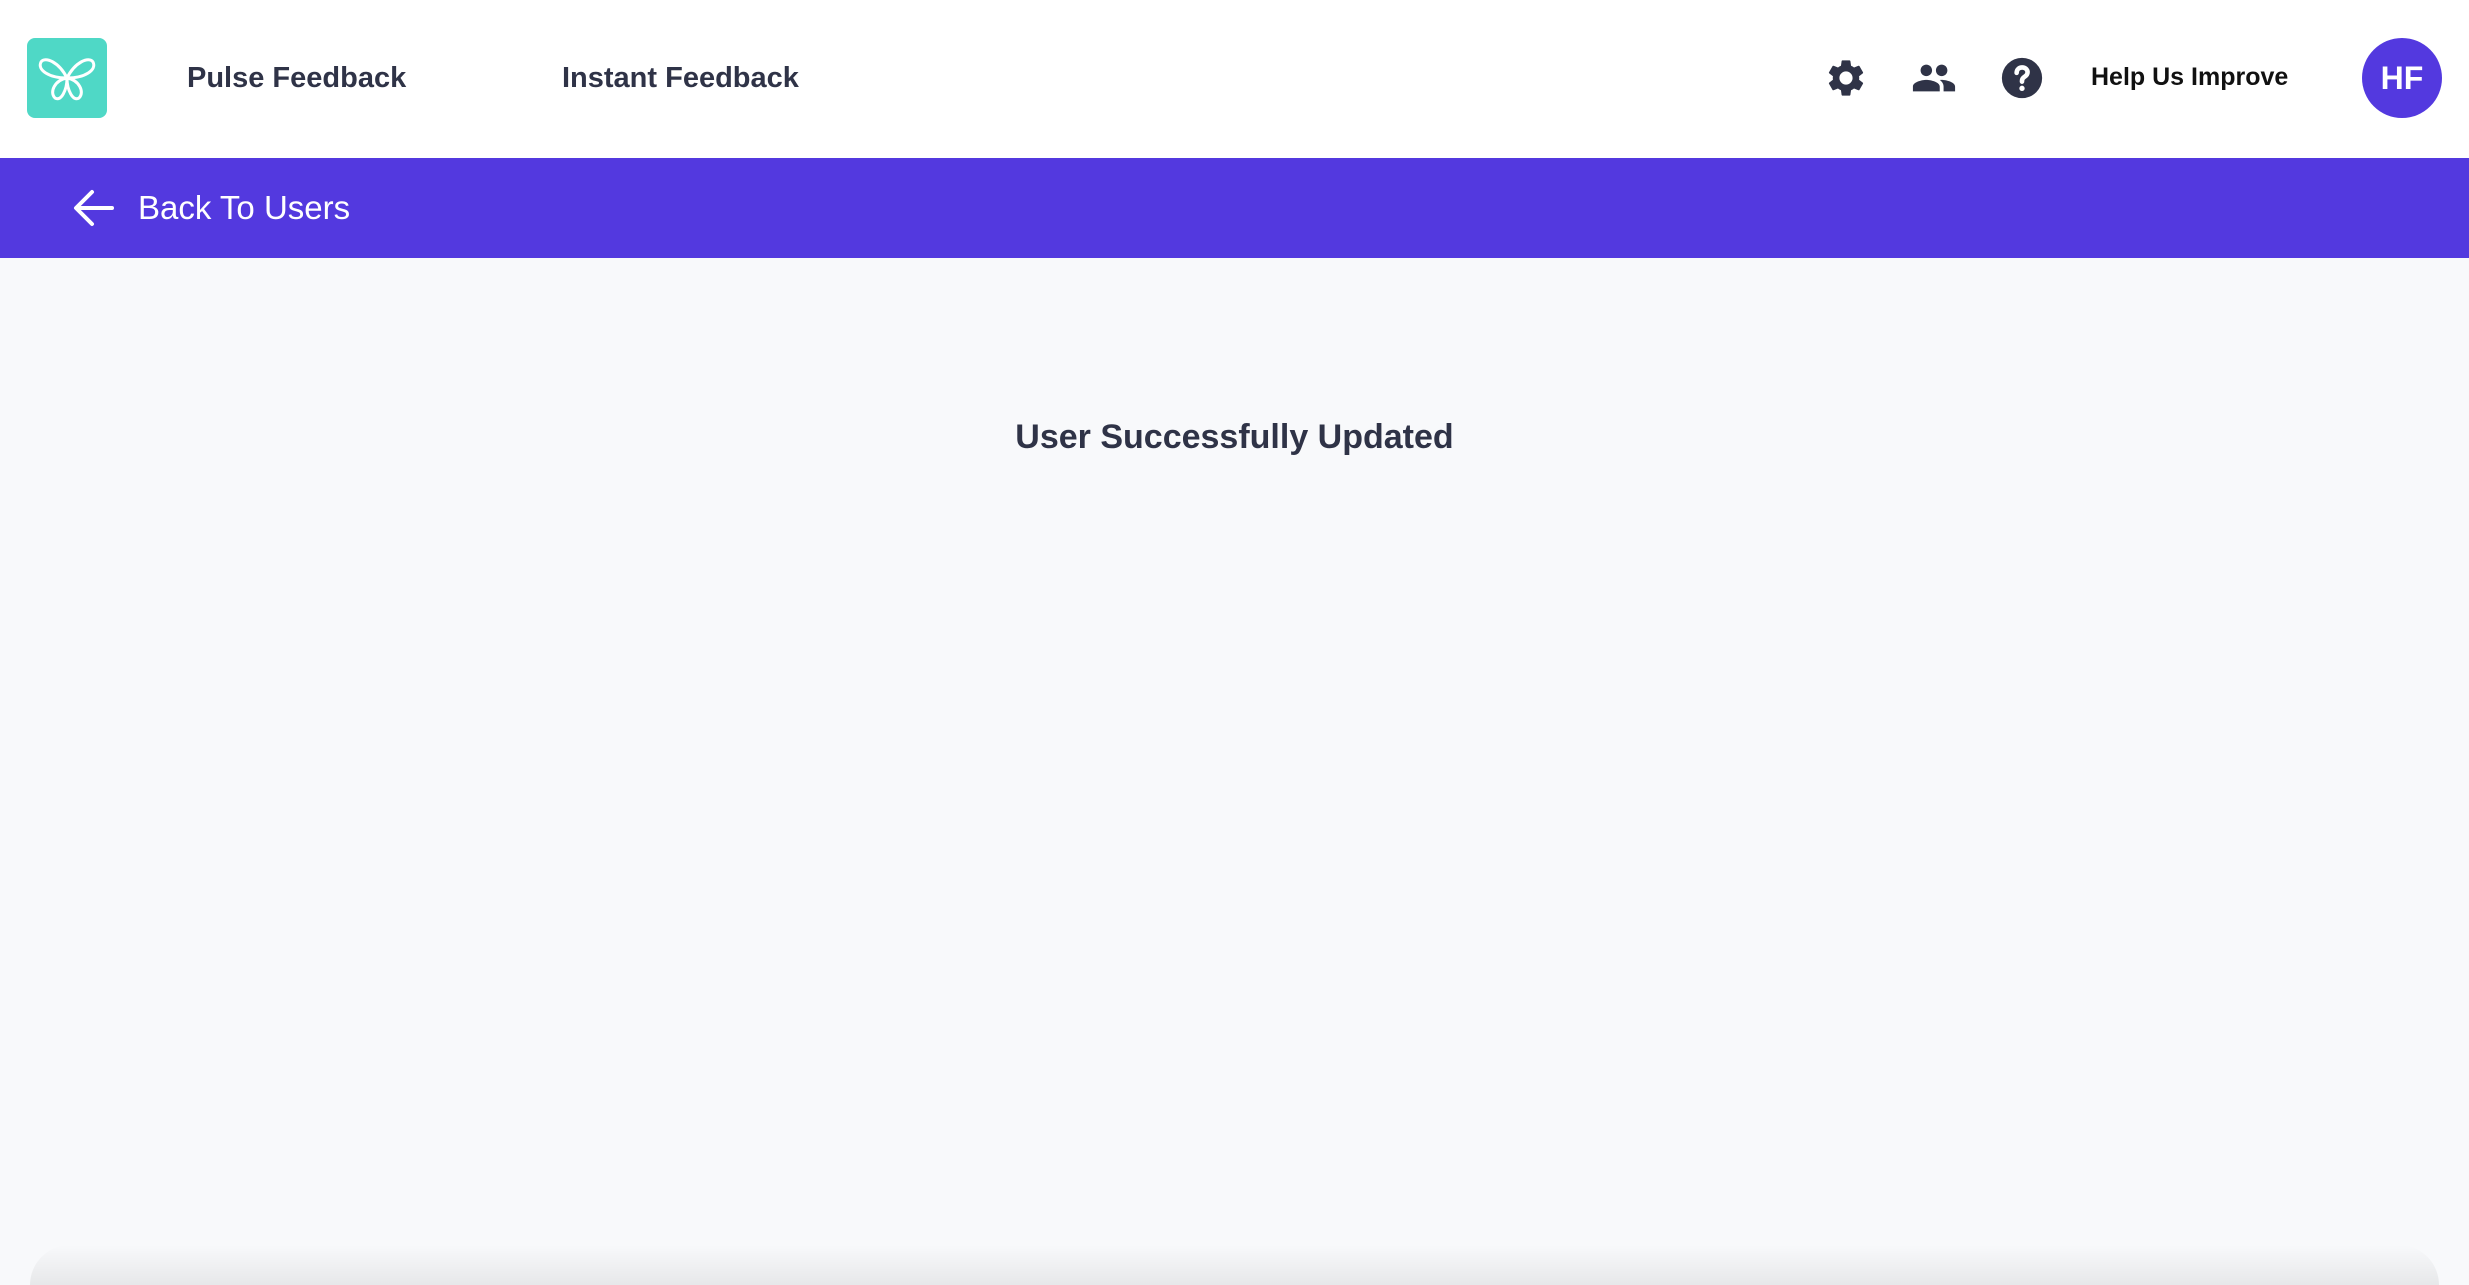 The image size is (2469, 1285). I want to click on back-to-users-label: Back To Users, so click(244, 207).